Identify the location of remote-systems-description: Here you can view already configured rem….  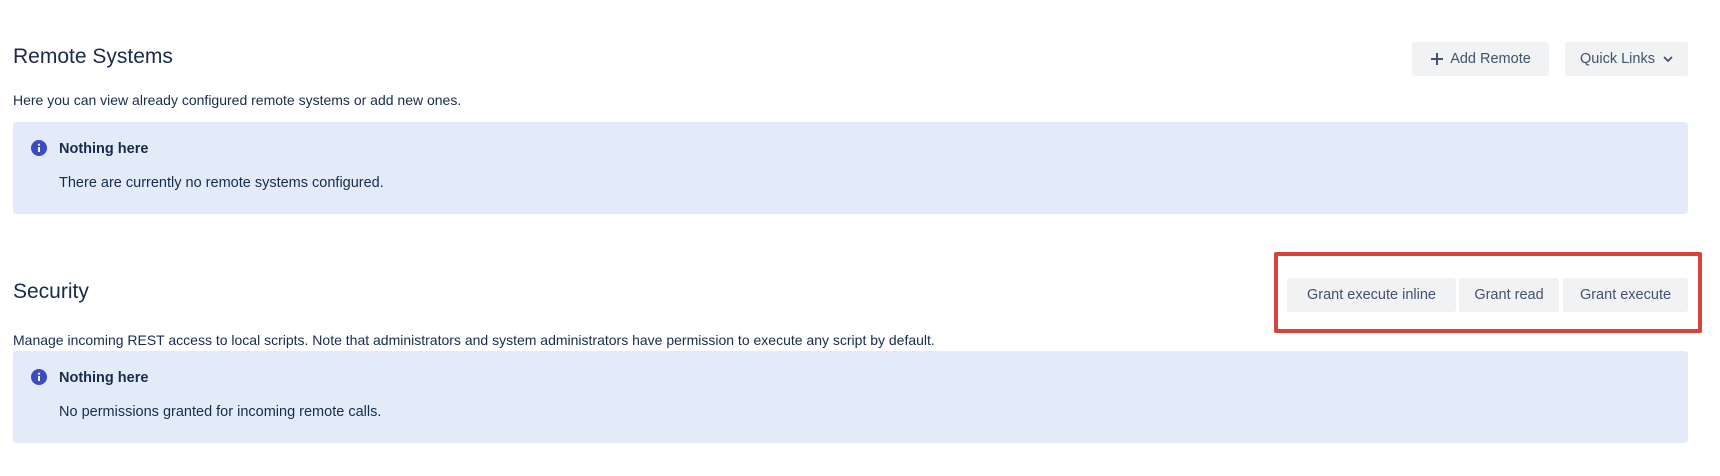
(237, 100).